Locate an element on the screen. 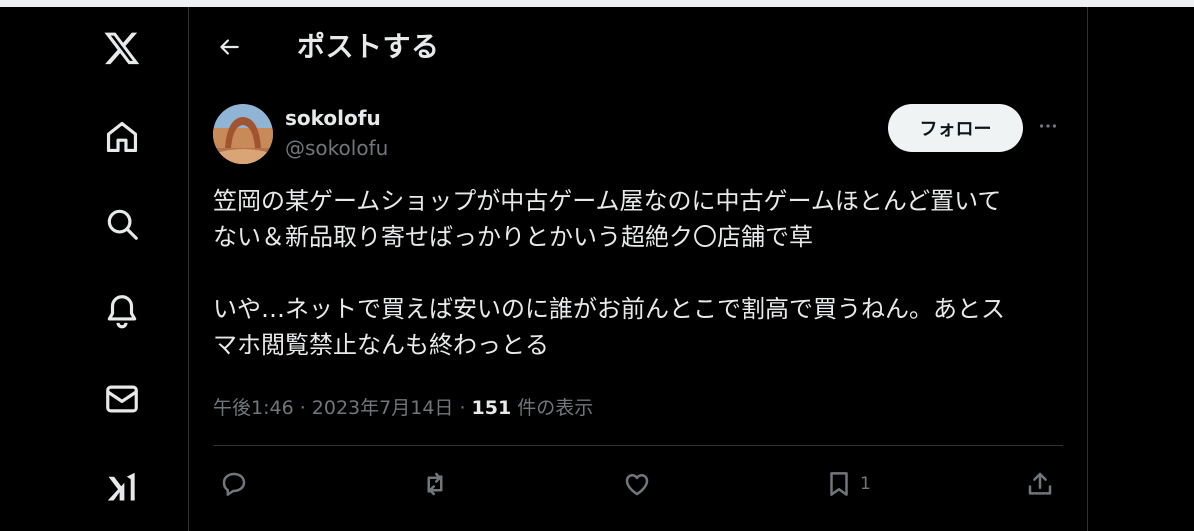  actions-divider is located at coordinates (638, 445).